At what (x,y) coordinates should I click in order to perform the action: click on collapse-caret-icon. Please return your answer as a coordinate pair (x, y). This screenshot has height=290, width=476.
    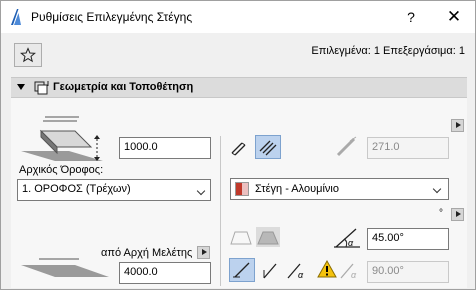
    Looking at the image, I should click on (21, 87).